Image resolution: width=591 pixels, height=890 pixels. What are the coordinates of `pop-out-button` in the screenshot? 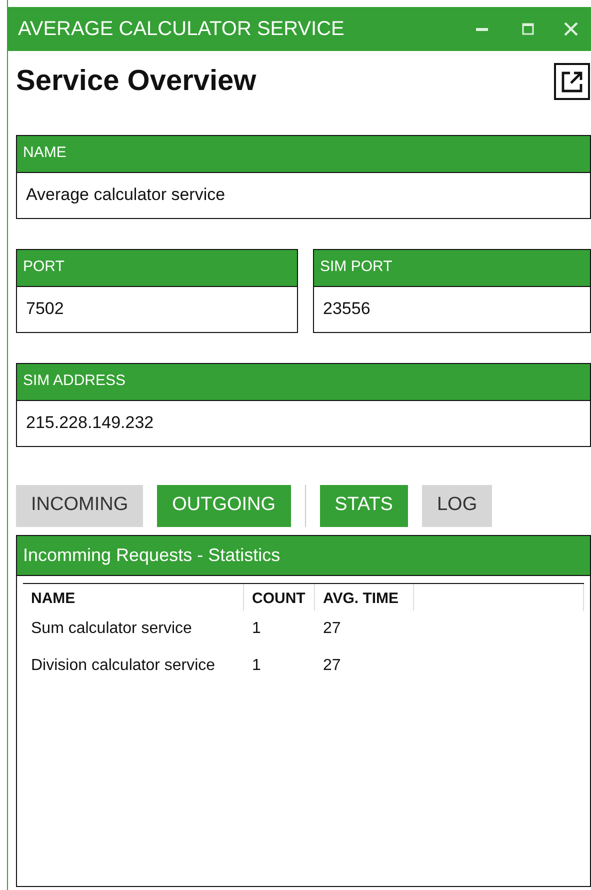 It's located at (572, 81).